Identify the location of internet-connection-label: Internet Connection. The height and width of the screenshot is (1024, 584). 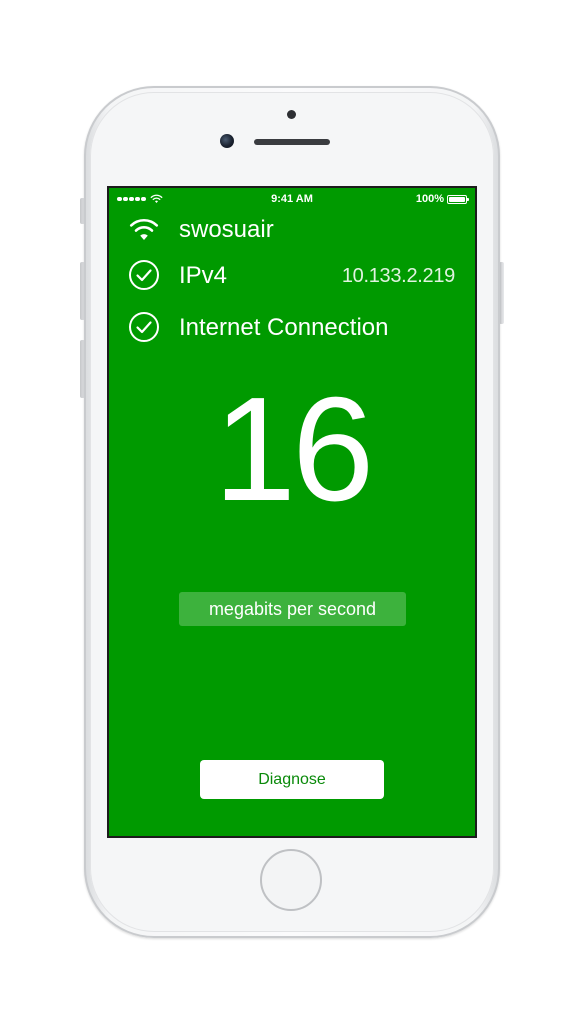
(284, 327).